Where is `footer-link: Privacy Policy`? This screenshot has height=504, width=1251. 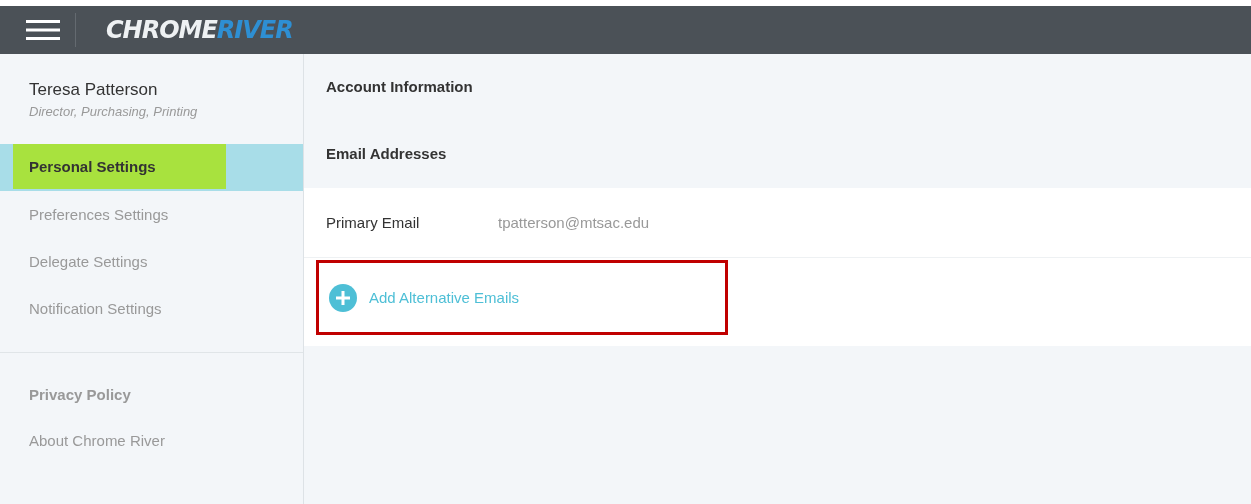
footer-link: Privacy Policy is located at coordinates (80, 394).